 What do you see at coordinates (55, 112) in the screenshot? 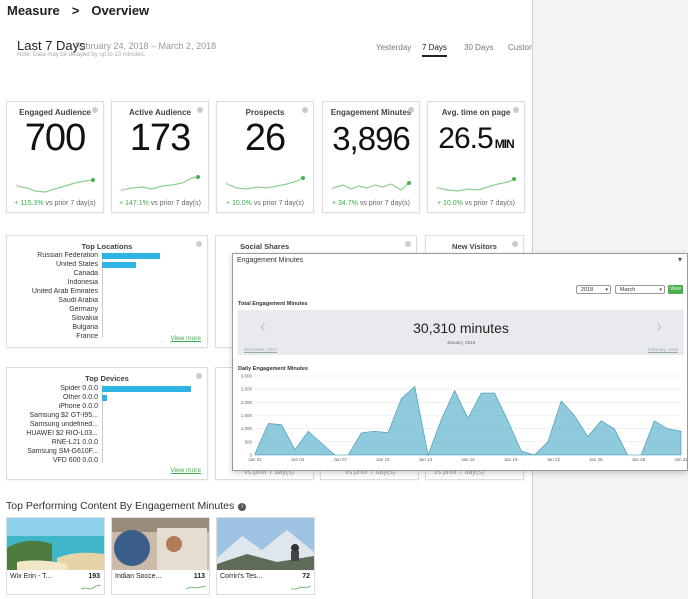
I see `metric-title: Engaged Audience` at bounding box center [55, 112].